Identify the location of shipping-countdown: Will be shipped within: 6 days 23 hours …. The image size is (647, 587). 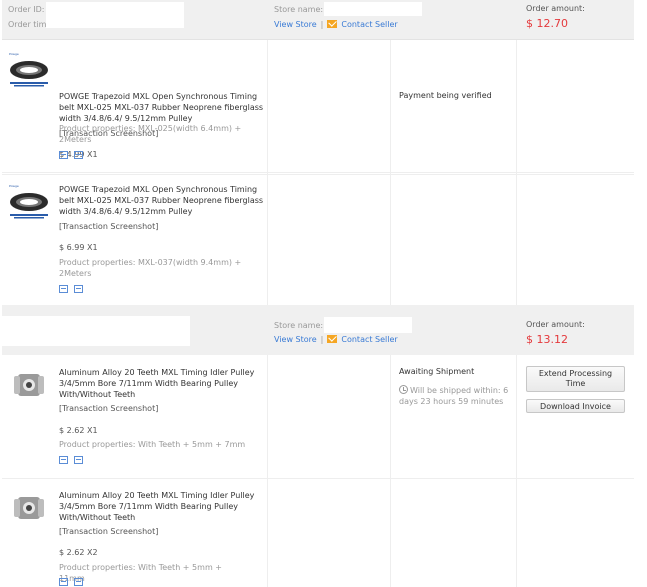
(456, 396).